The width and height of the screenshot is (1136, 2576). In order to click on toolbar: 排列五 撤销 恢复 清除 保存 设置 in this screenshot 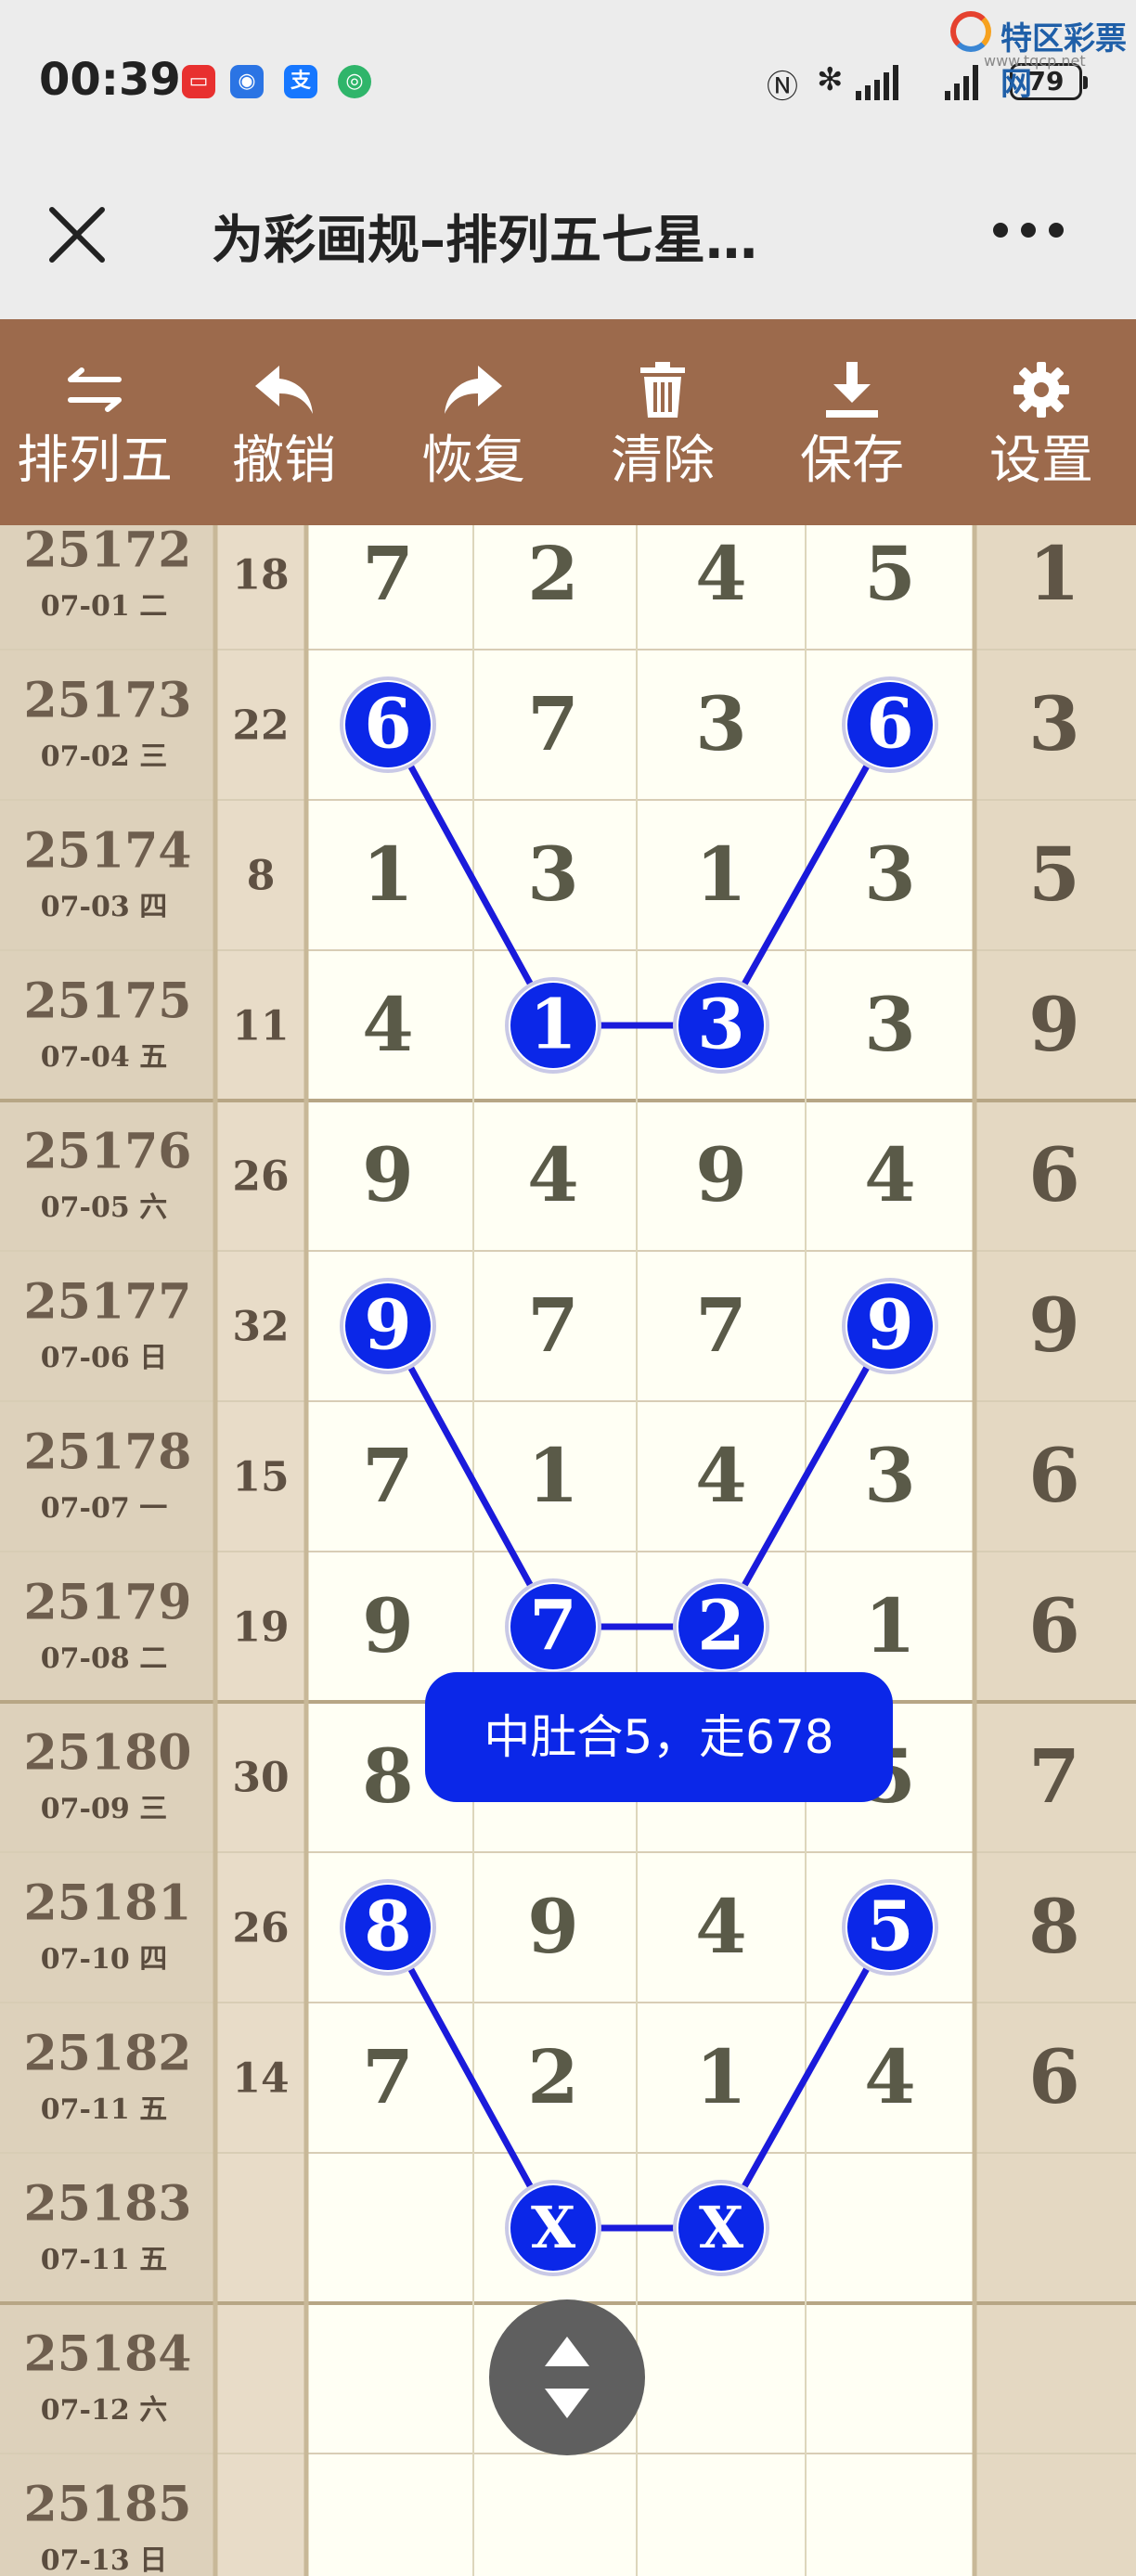, I will do `click(568, 422)`.